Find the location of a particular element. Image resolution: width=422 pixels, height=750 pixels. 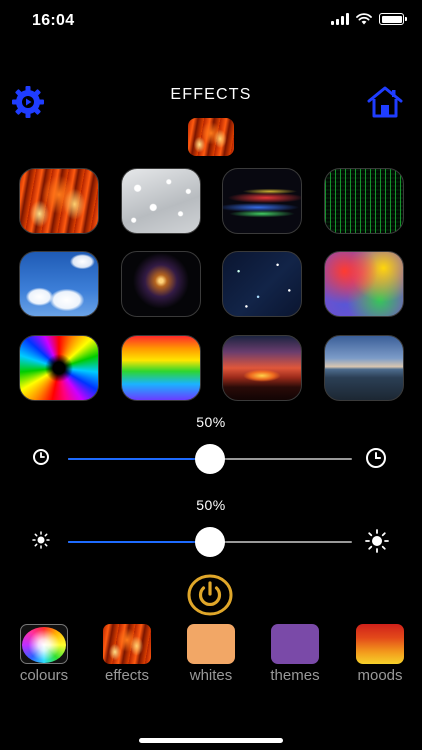

sun-small-icon is located at coordinates (41, 540).